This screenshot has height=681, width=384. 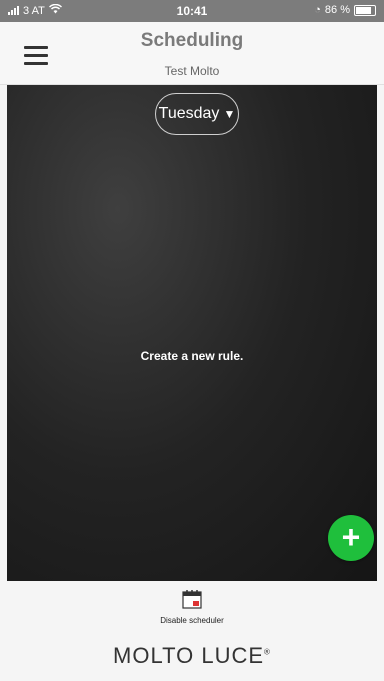 I want to click on battery-percent: 86 %, so click(x=337, y=10).